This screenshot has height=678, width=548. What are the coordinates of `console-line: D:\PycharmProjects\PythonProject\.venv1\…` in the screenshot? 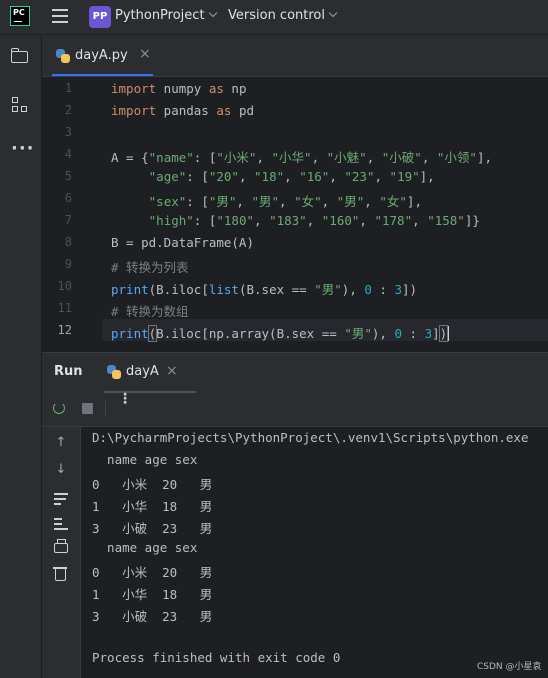 It's located at (310, 437).